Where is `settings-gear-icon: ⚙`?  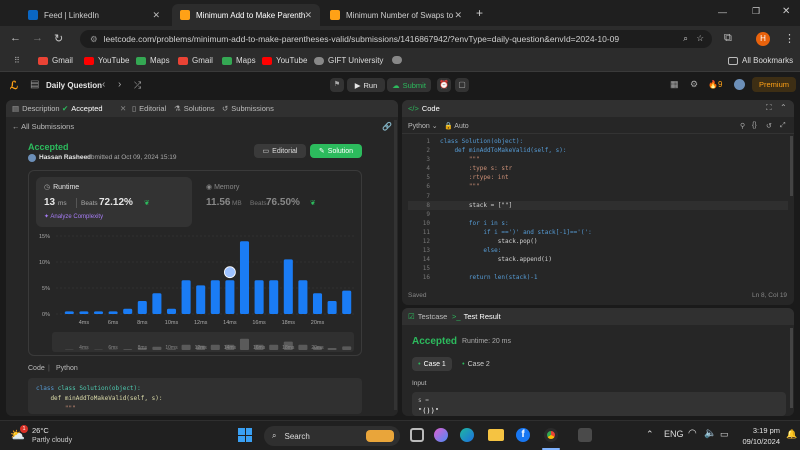 settings-gear-icon: ⚙ is located at coordinates (694, 84).